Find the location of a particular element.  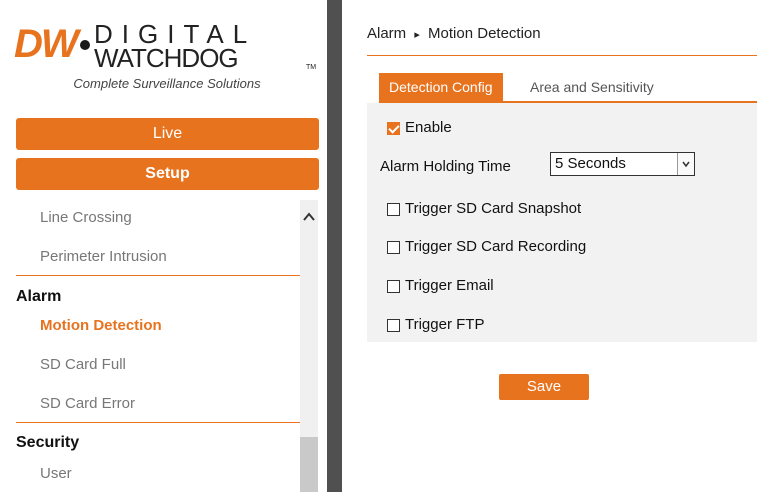

trigger-email-label: Trigger Email is located at coordinates (449, 285).